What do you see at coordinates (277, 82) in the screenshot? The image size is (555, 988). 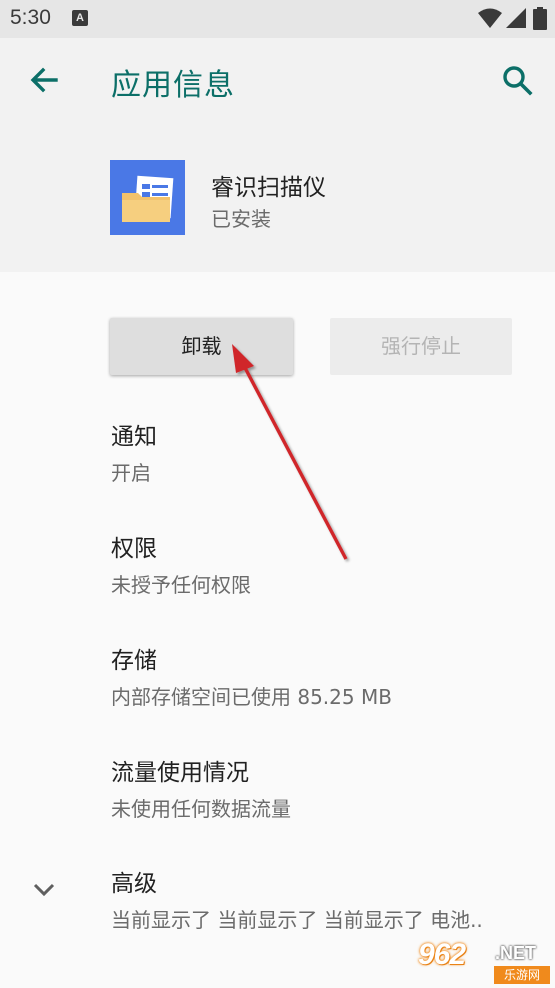 I see `app-bar: 应用信息` at bounding box center [277, 82].